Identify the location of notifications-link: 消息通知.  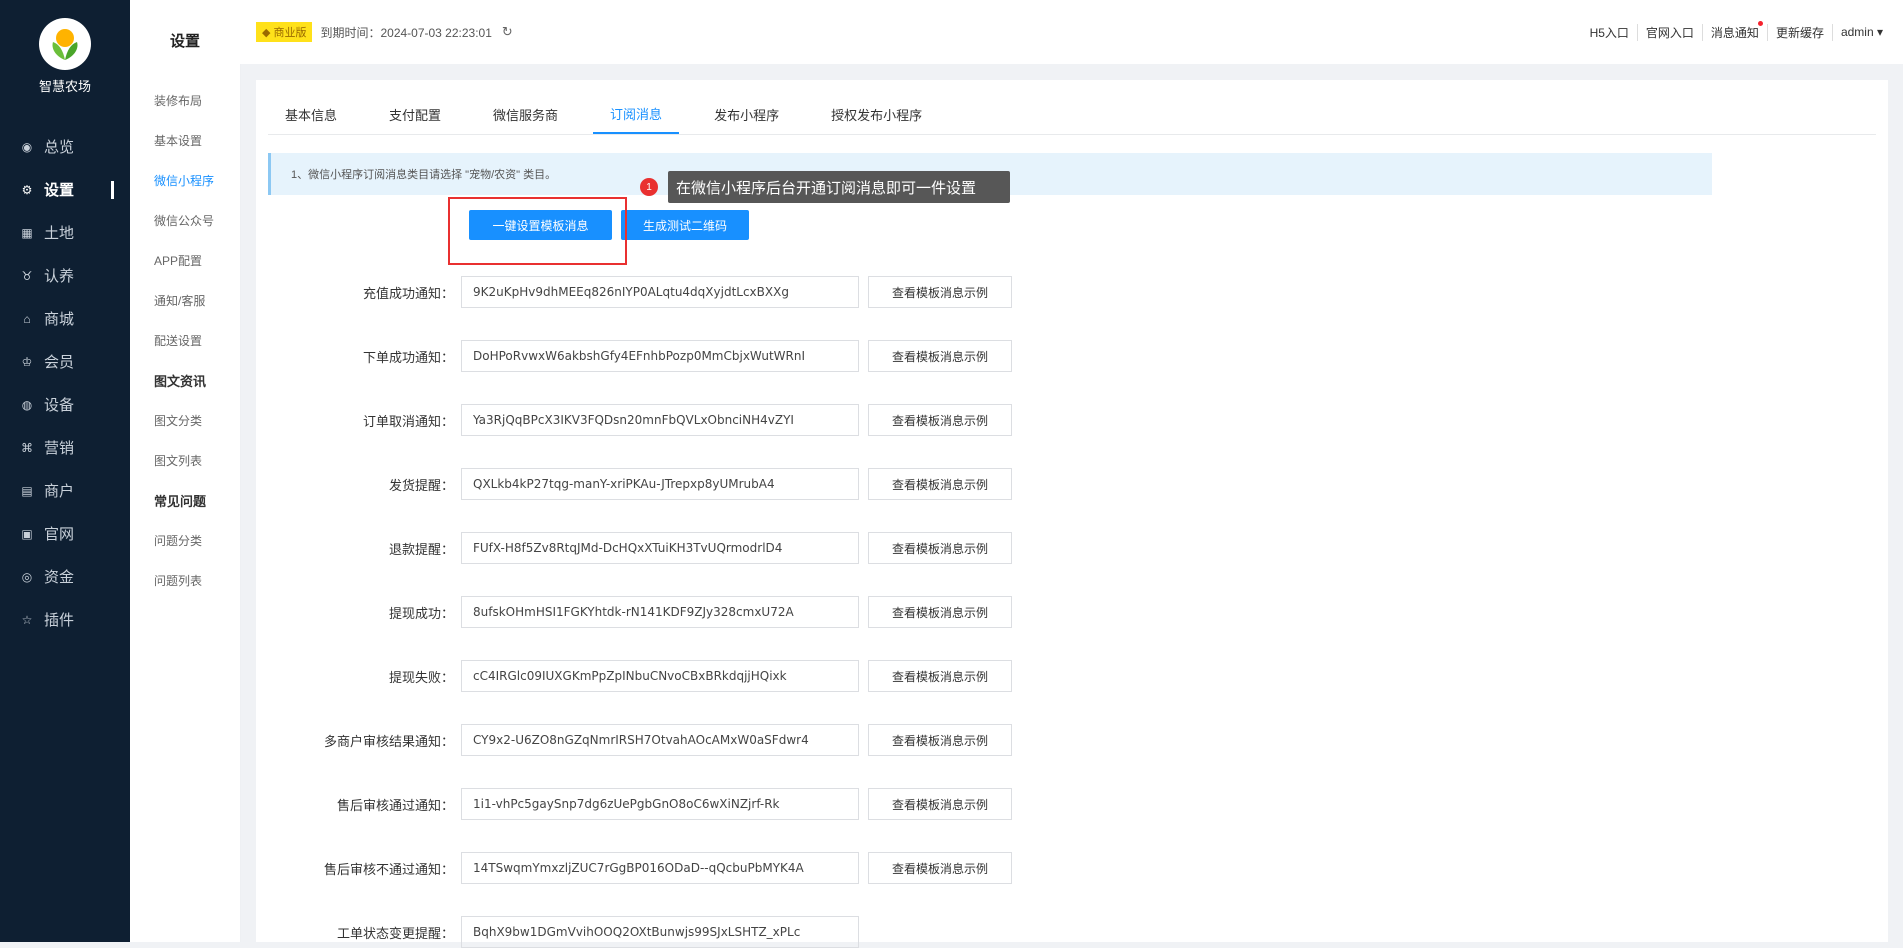
(1735, 30).